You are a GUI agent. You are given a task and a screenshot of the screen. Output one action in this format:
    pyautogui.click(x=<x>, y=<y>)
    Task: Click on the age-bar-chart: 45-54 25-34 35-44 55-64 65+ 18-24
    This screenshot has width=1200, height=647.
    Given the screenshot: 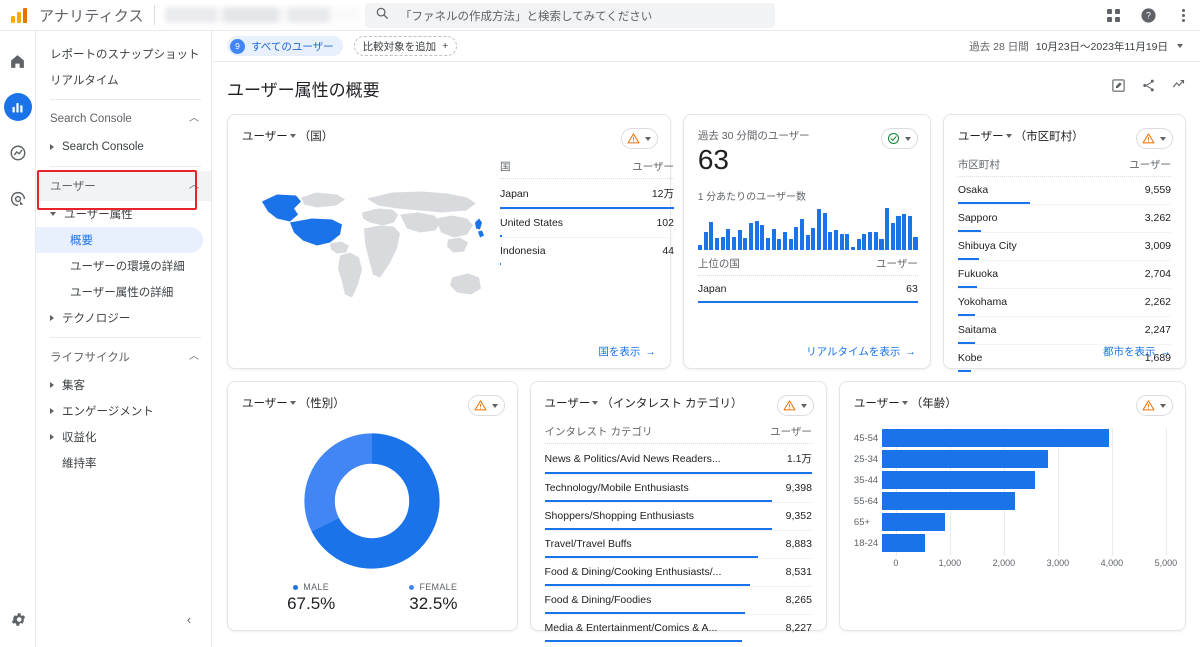 What is the action you would take?
    pyautogui.click(x=1012, y=492)
    